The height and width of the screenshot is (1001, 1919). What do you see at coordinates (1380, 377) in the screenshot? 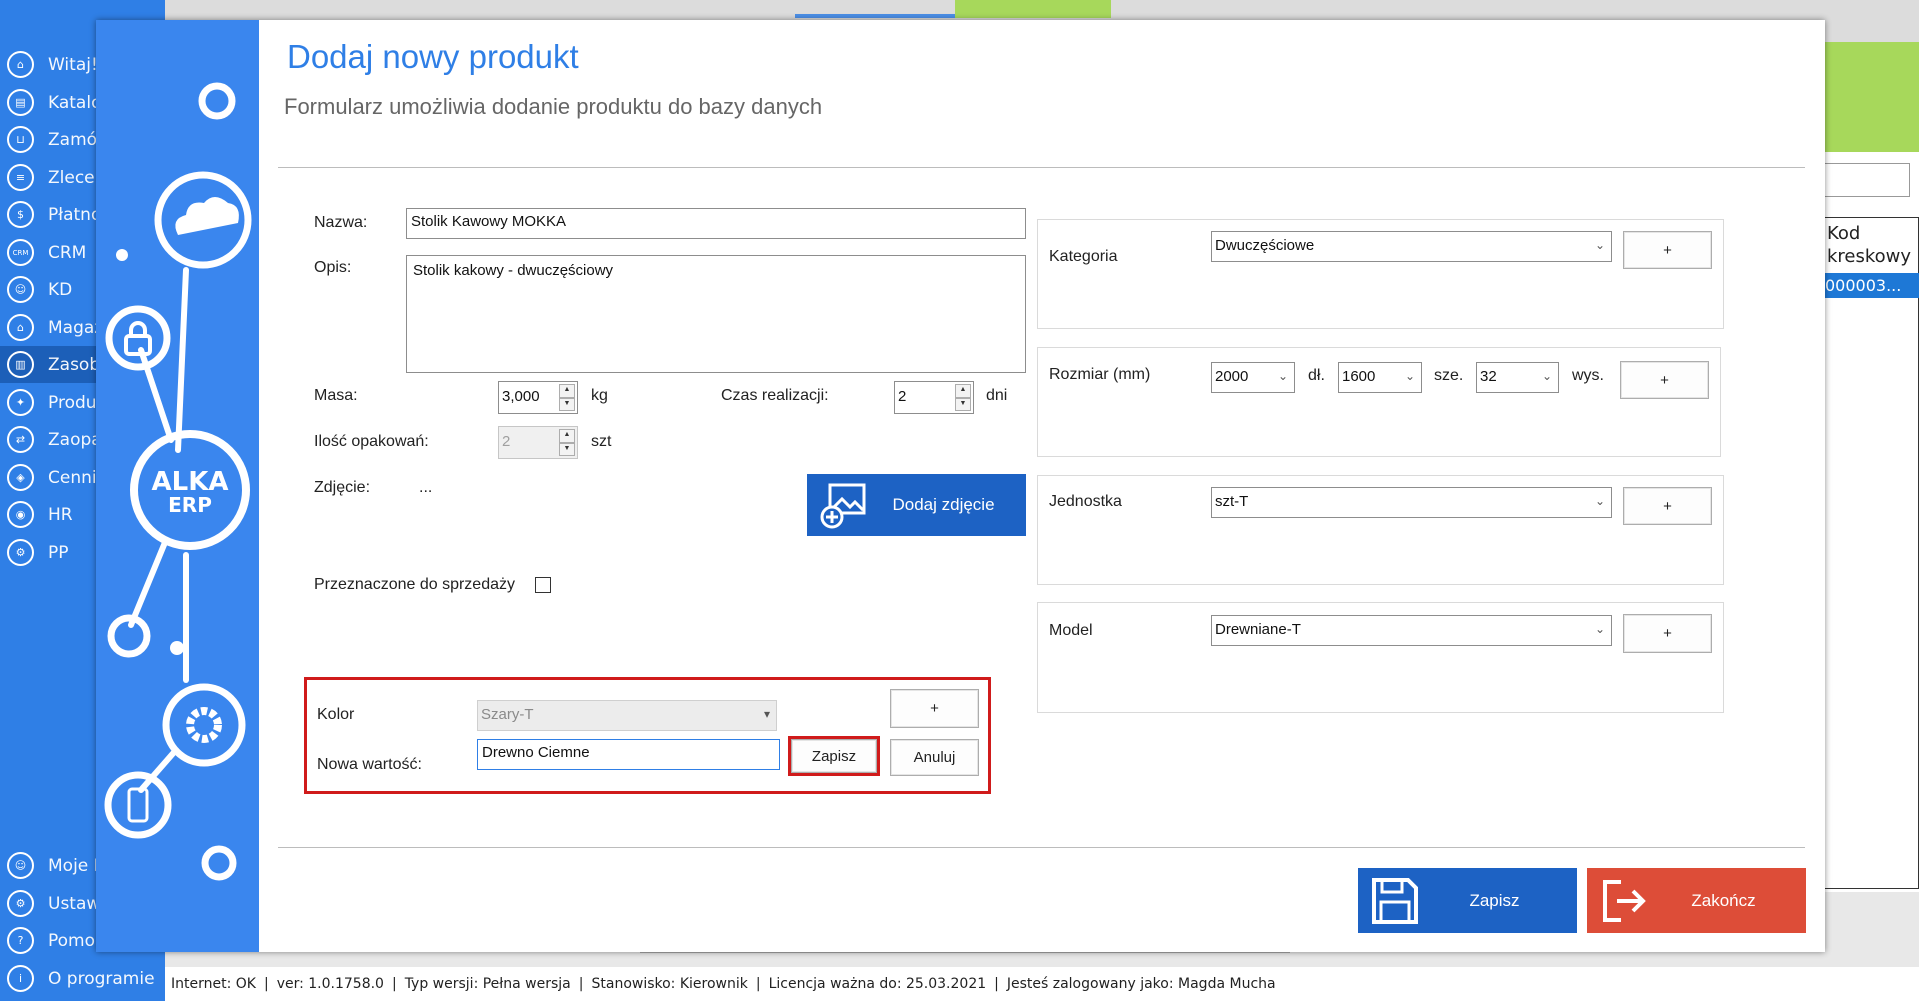
I see `width-select: 1600 ⌄` at bounding box center [1380, 377].